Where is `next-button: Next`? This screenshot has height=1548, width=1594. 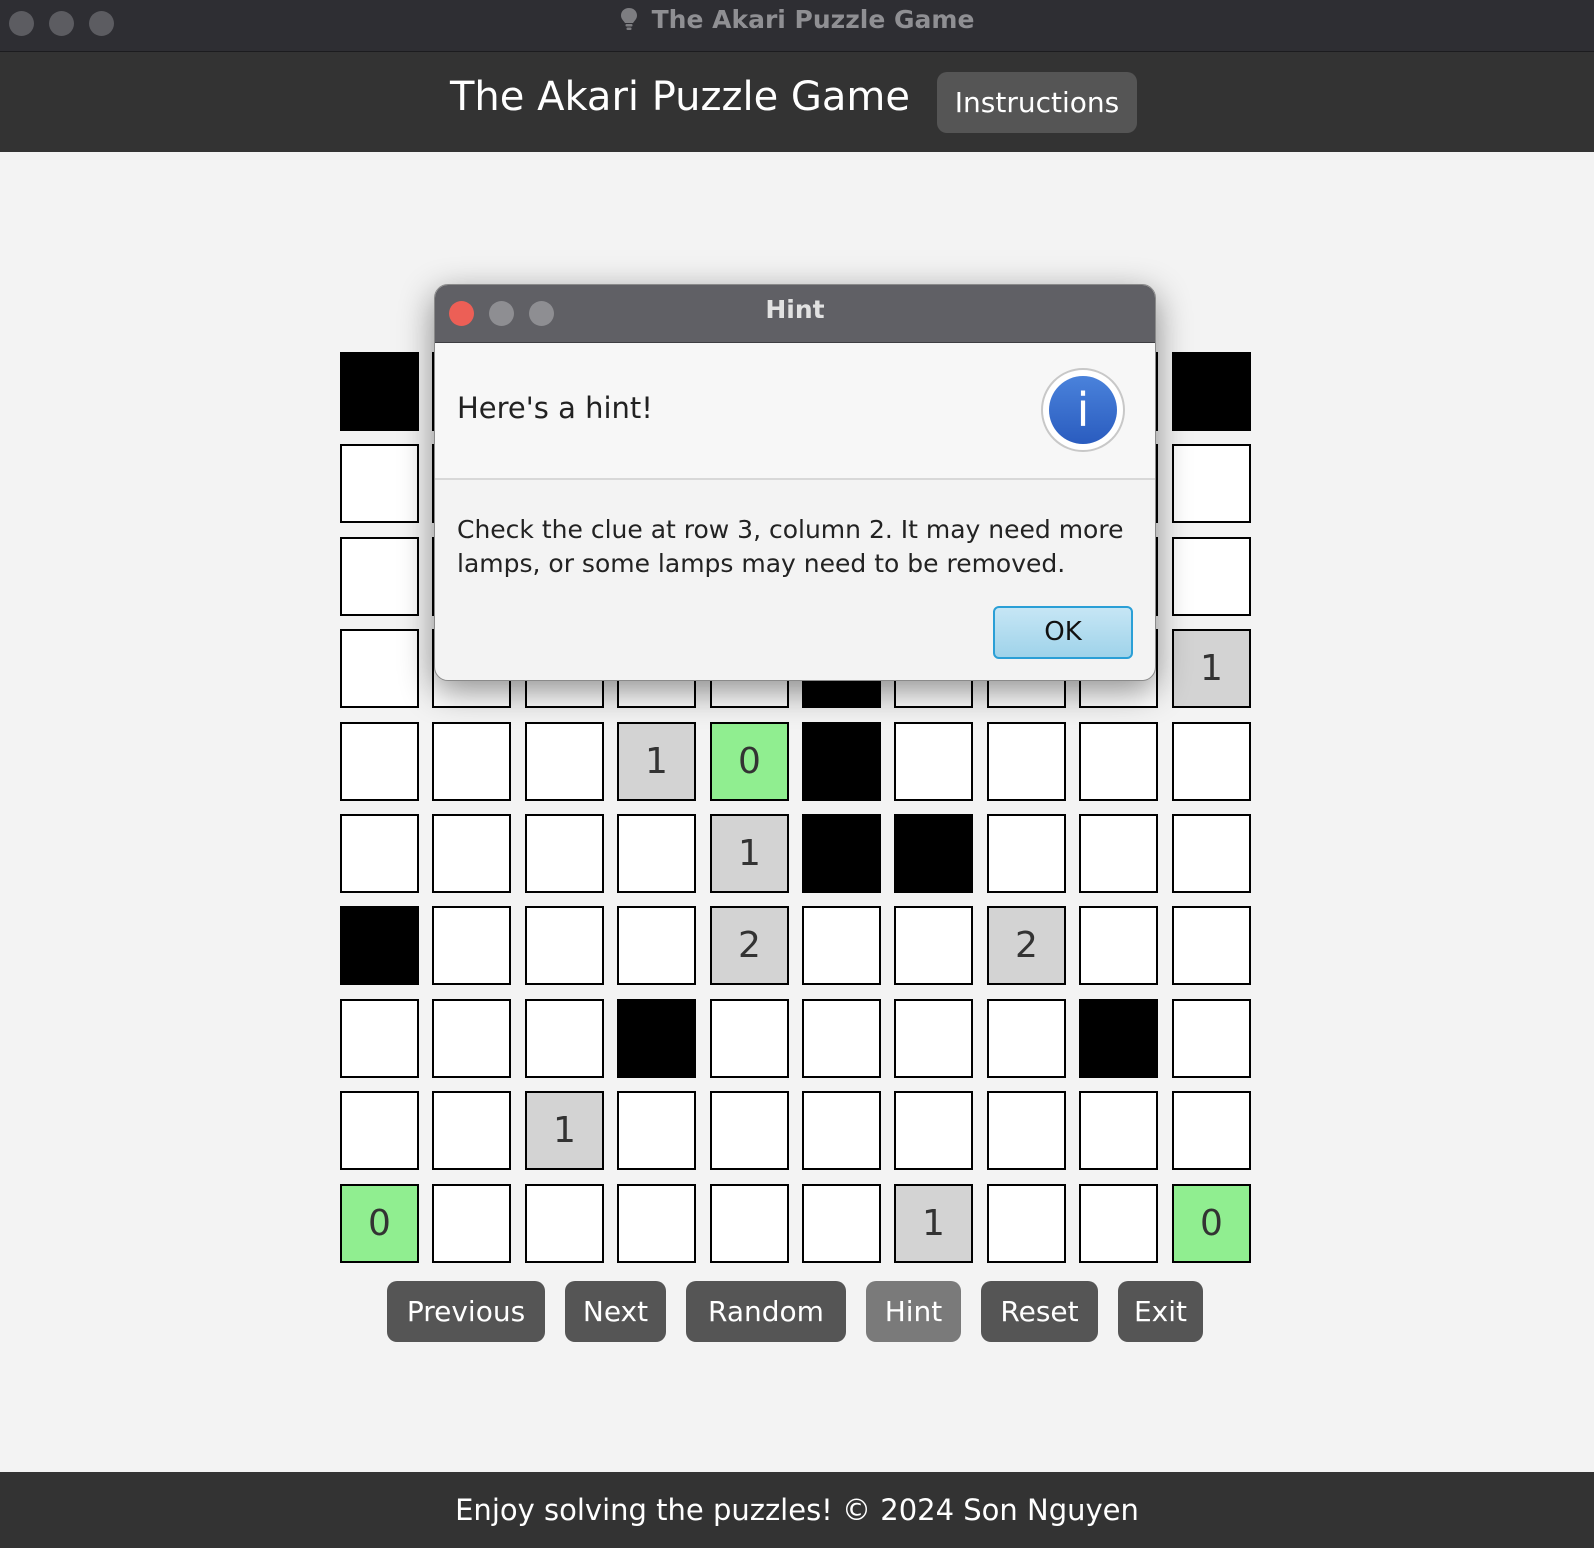
next-button: Next is located at coordinates (615, 1311).